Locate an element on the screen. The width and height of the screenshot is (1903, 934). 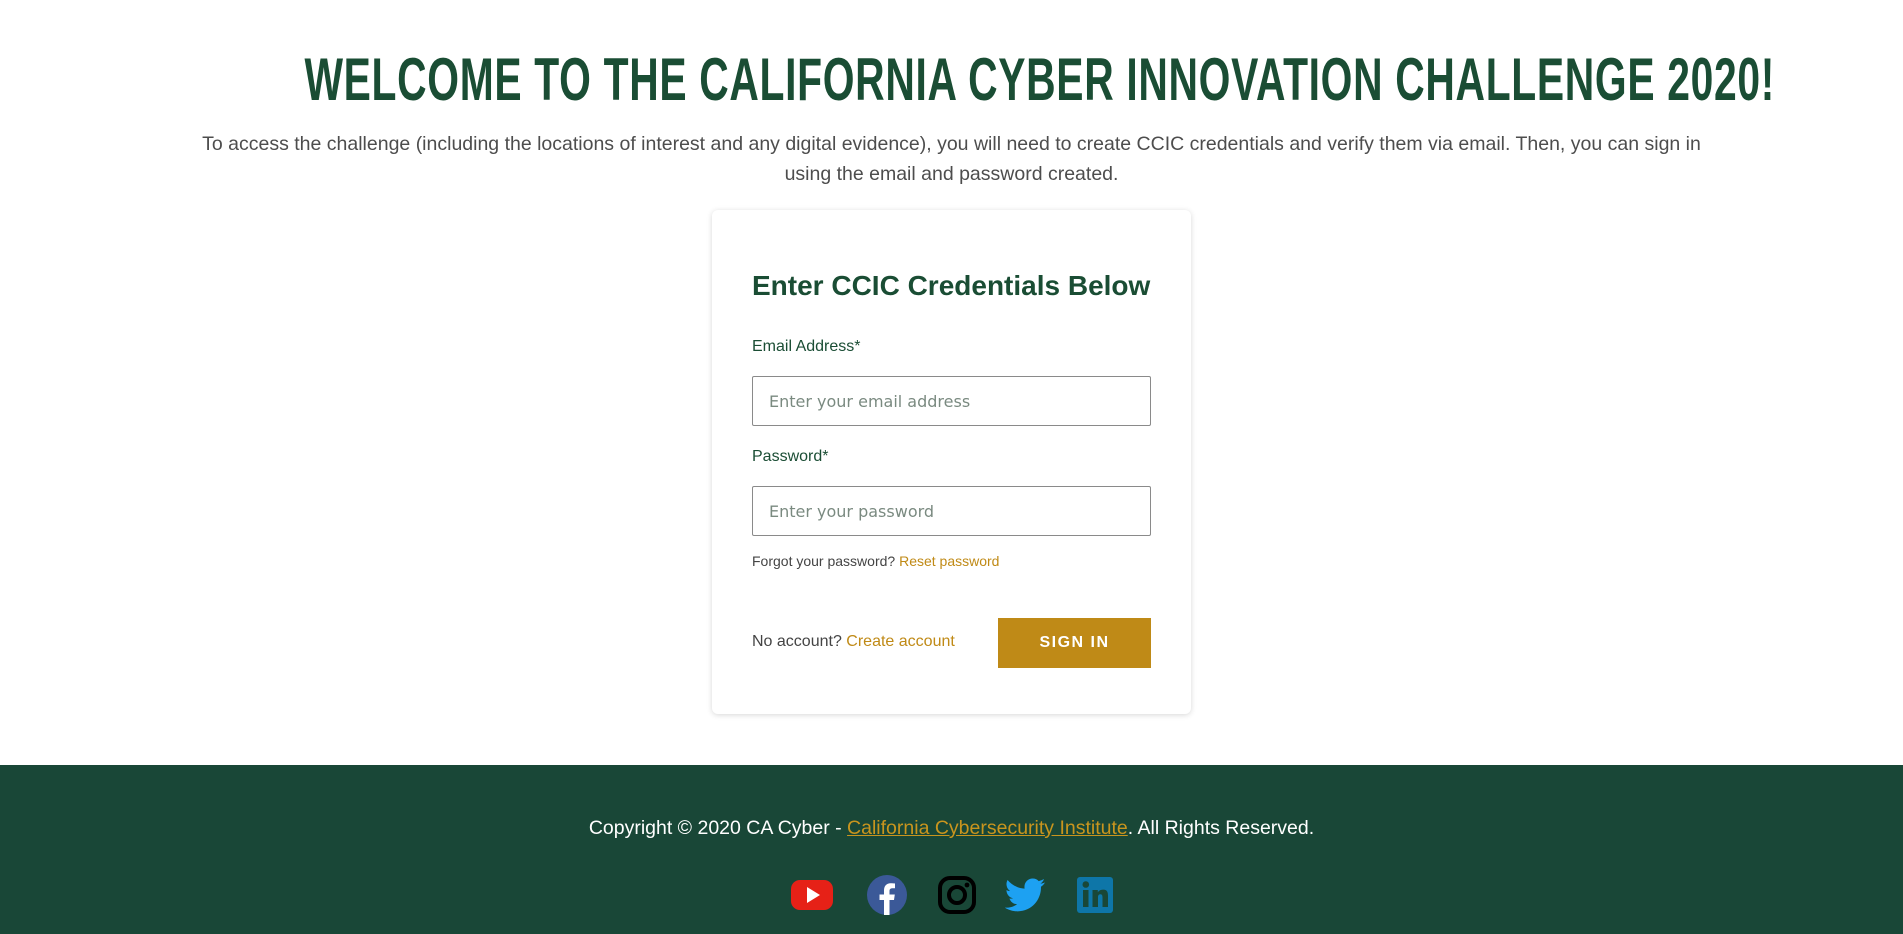
copyright-prefix: Copyright © 2020 CA Cyber - is located at coordinates (718, 828).